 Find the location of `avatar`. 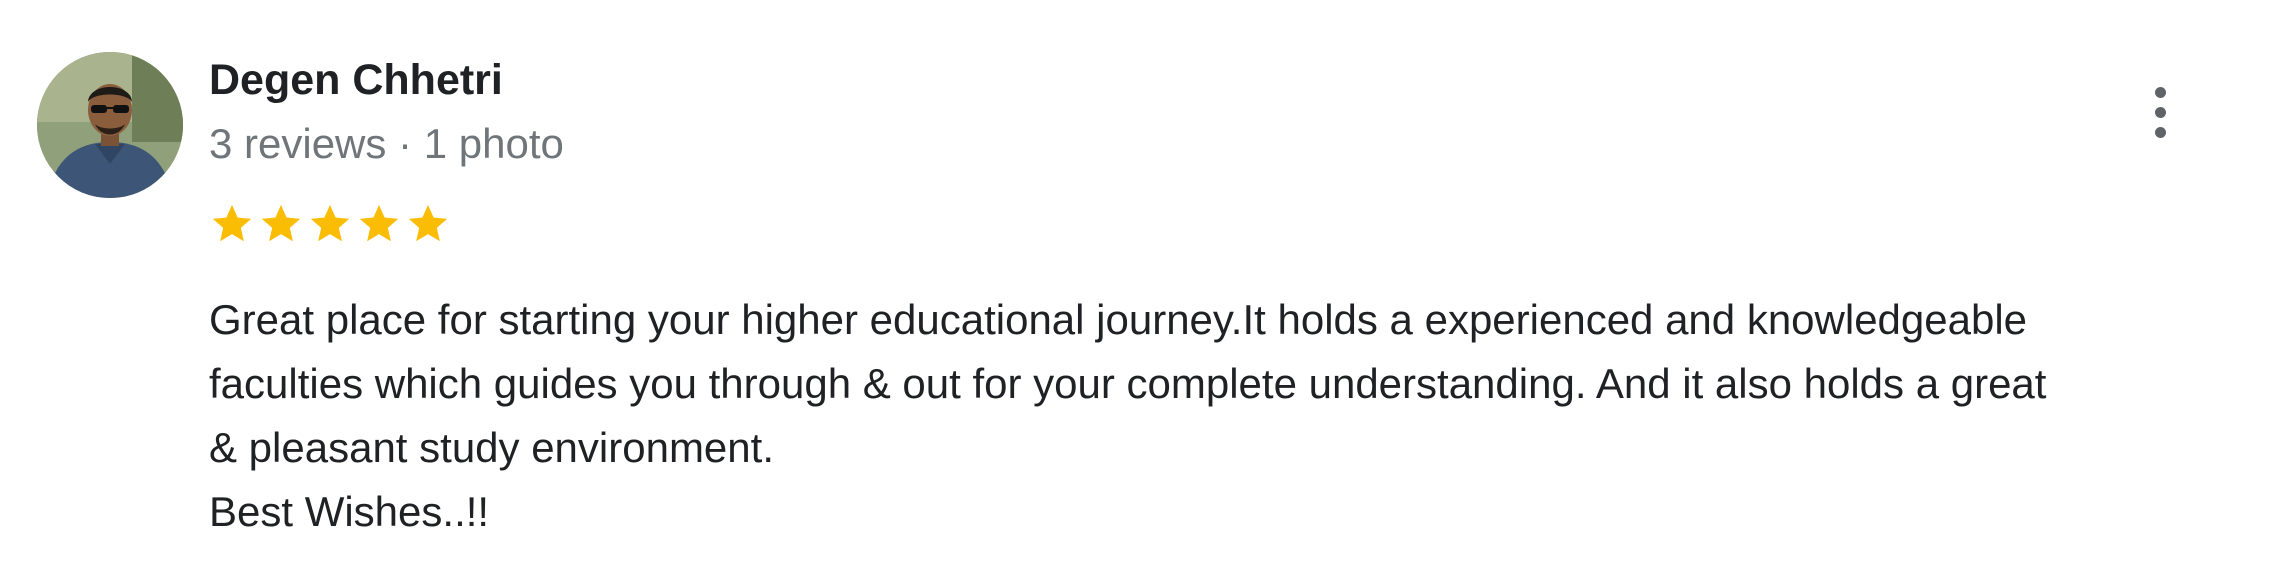

avatar is located at coordinates (110, 125).